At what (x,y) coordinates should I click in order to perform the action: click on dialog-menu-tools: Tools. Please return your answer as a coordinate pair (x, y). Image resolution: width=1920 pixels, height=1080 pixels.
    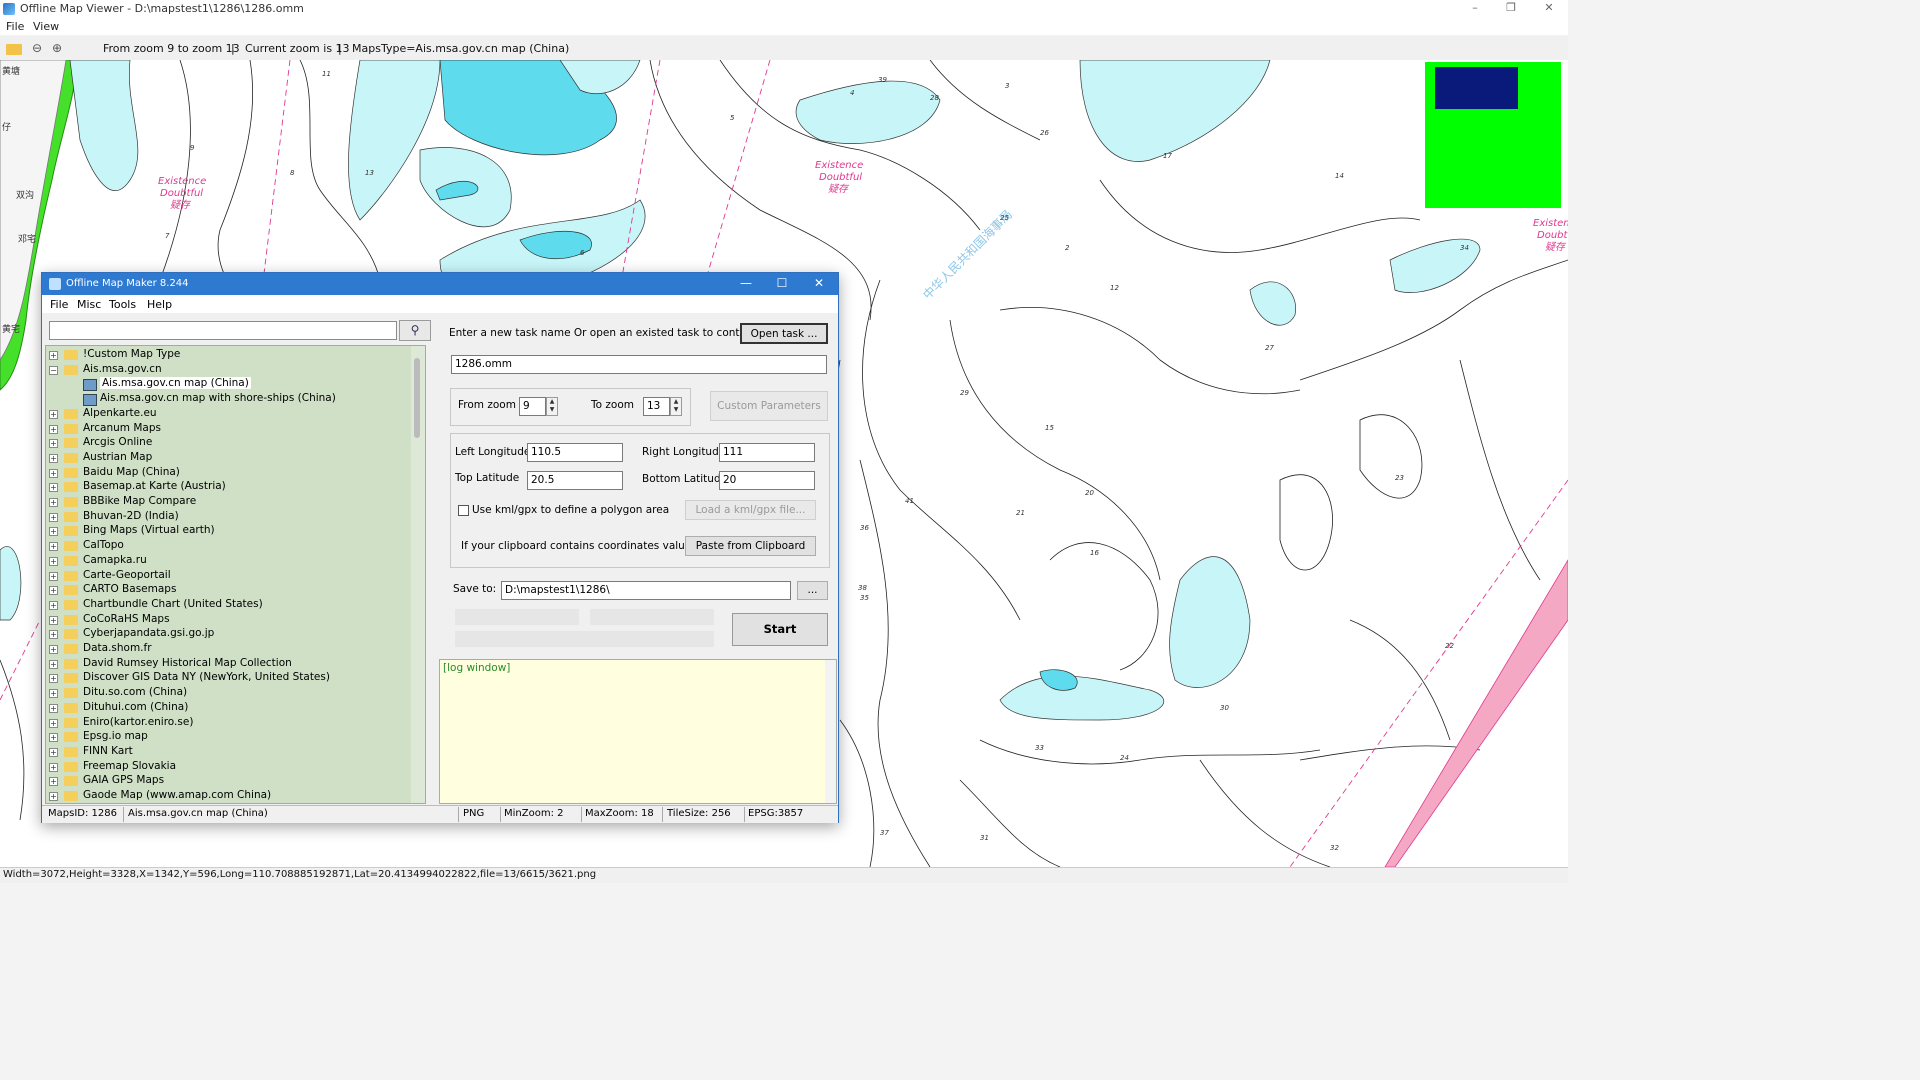
    Looking at the image, I should click on (122, 304).